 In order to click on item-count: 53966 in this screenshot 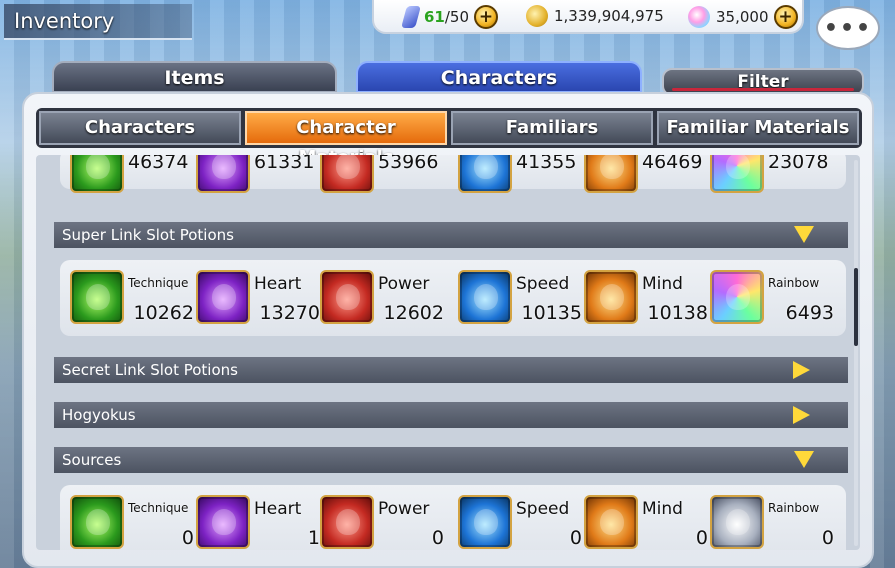, I will do `click(408, 164)`.